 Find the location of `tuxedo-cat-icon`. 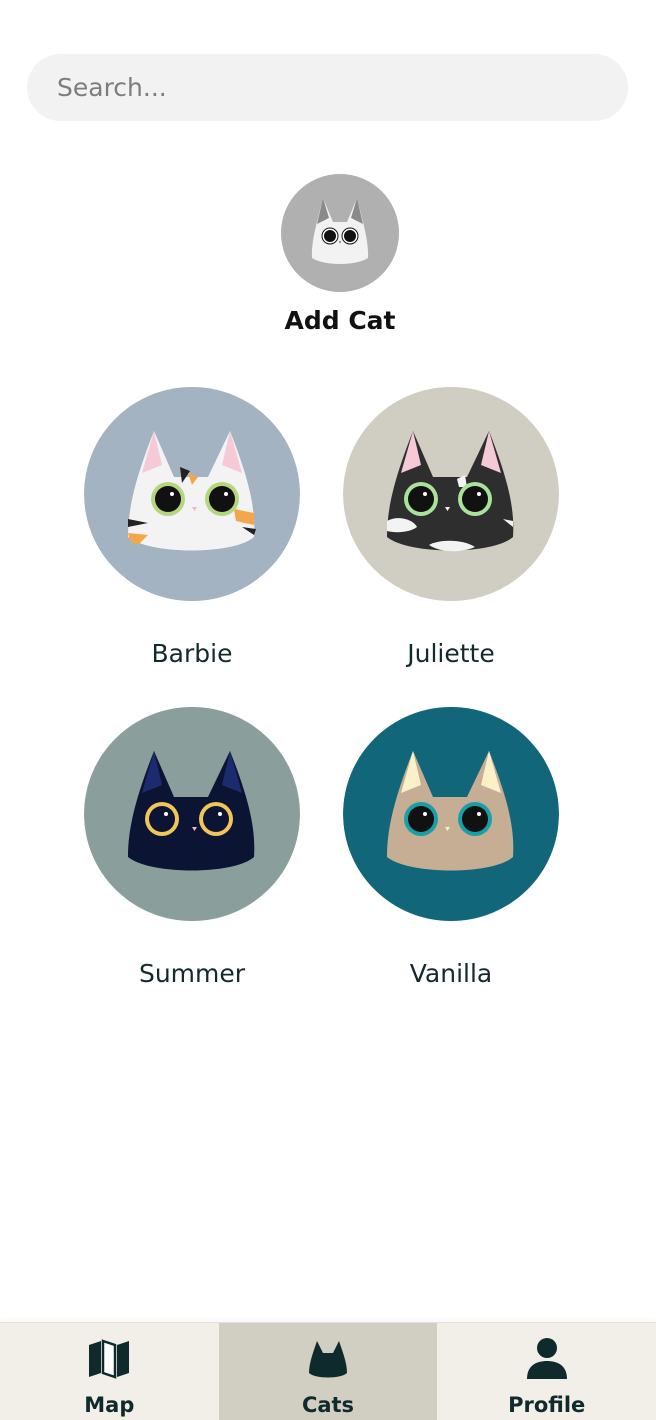

tuxedo-cat-icon is located at coordinates (451, 494).